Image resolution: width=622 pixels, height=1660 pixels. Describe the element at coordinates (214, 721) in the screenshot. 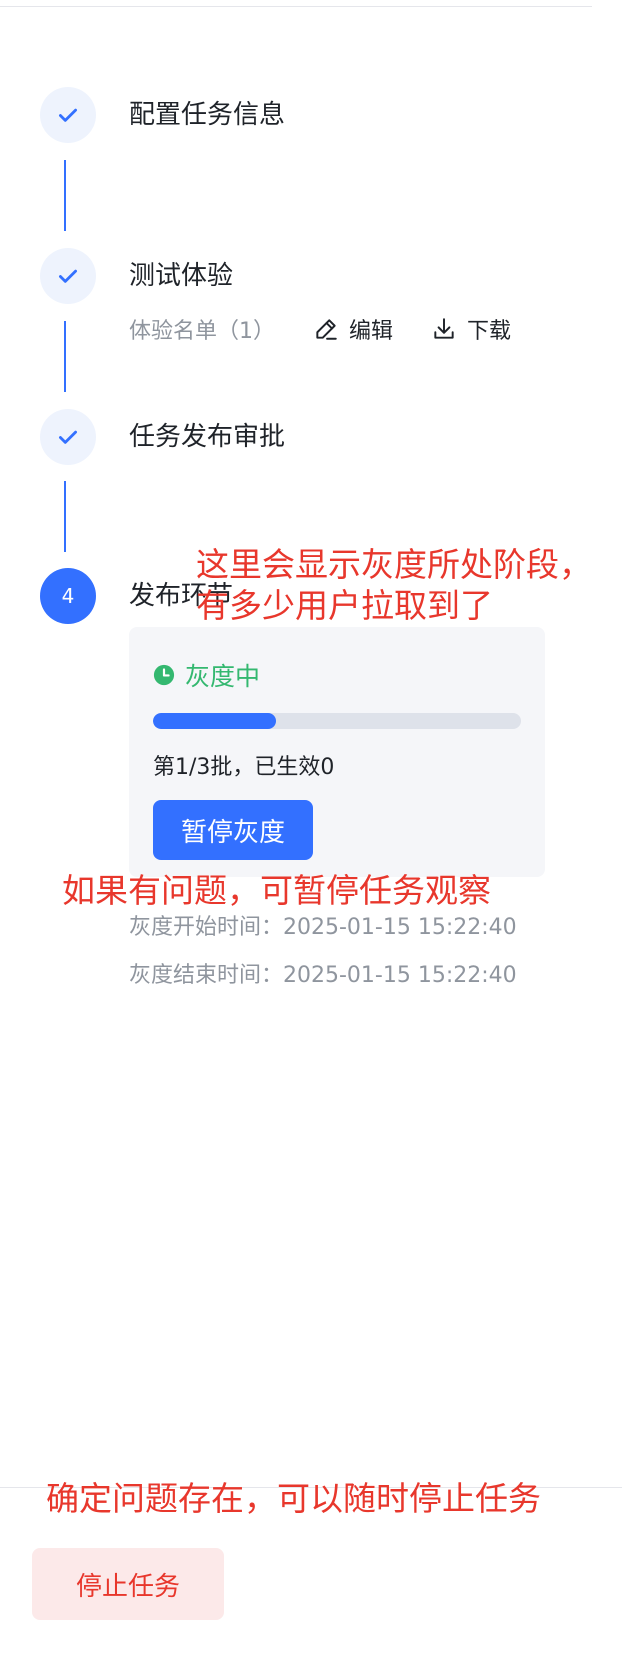

I see `progress-fill` at that location.